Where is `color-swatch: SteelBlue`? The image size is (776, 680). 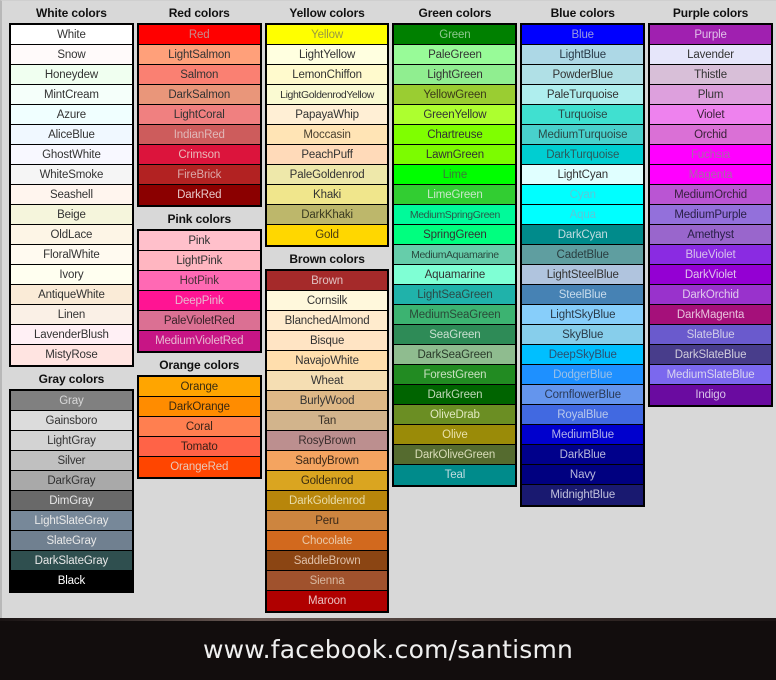
color-swatch: SteelBlue is located at coordinates (583, 295).